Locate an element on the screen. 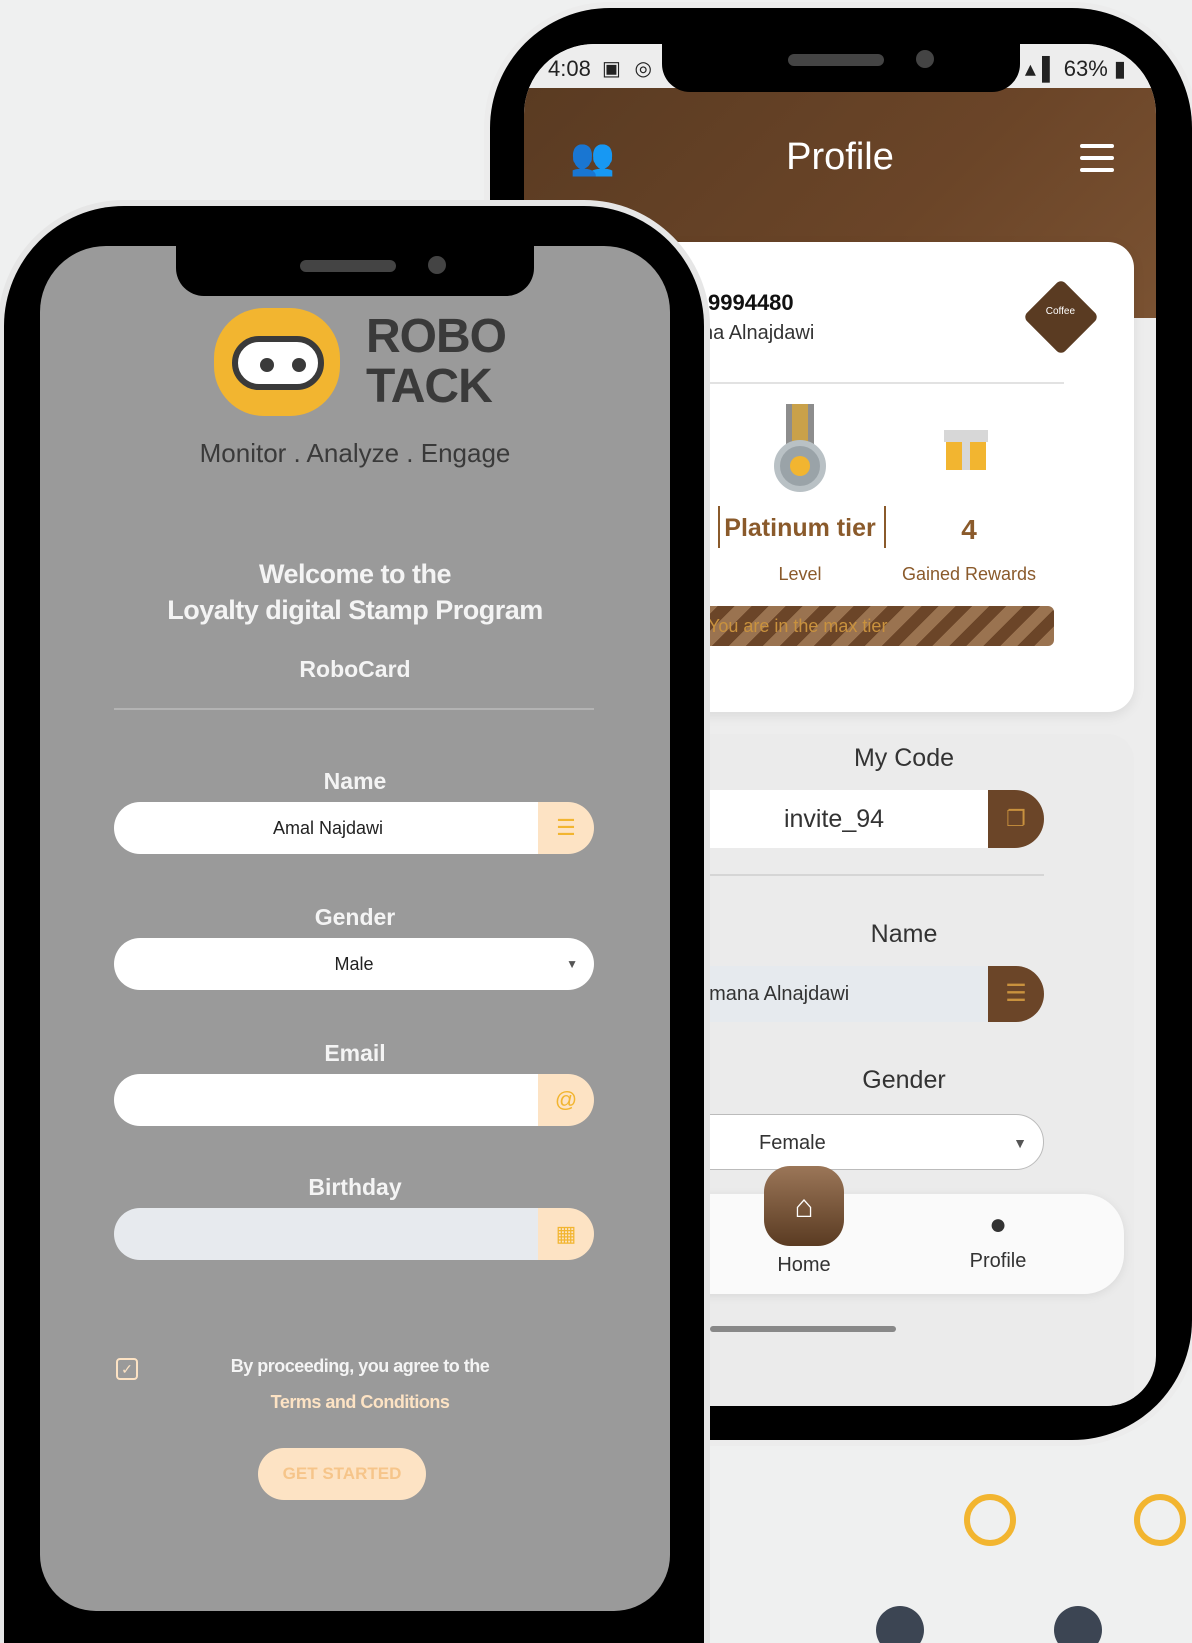 The width and height of the screenshot is (1192, 1643). get-started-button: GET STARTED is located at coordinates (342, 1474).